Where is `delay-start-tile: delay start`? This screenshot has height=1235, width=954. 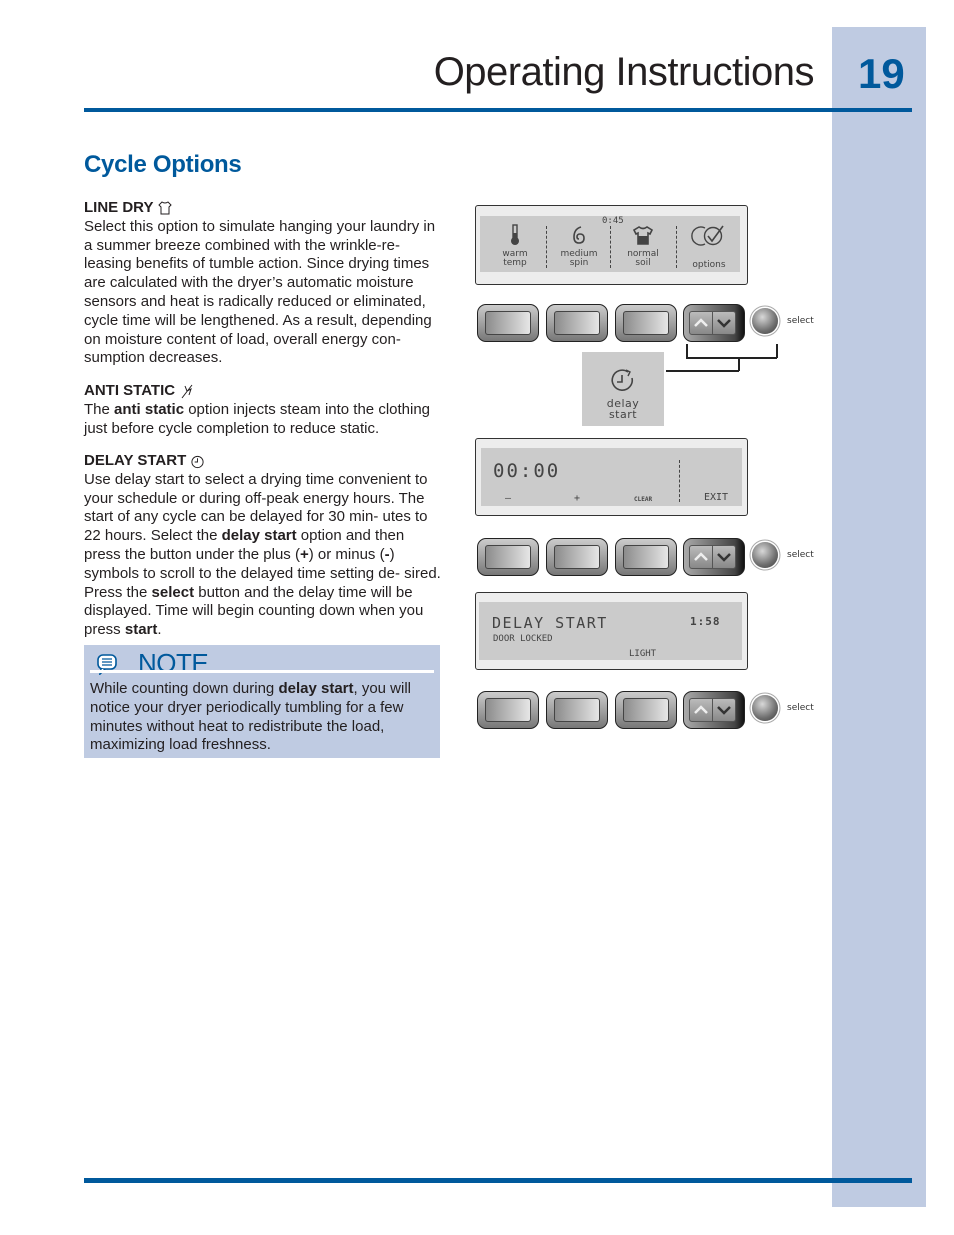 delay-start-tile: delay start is located at coordinates (623, 389).